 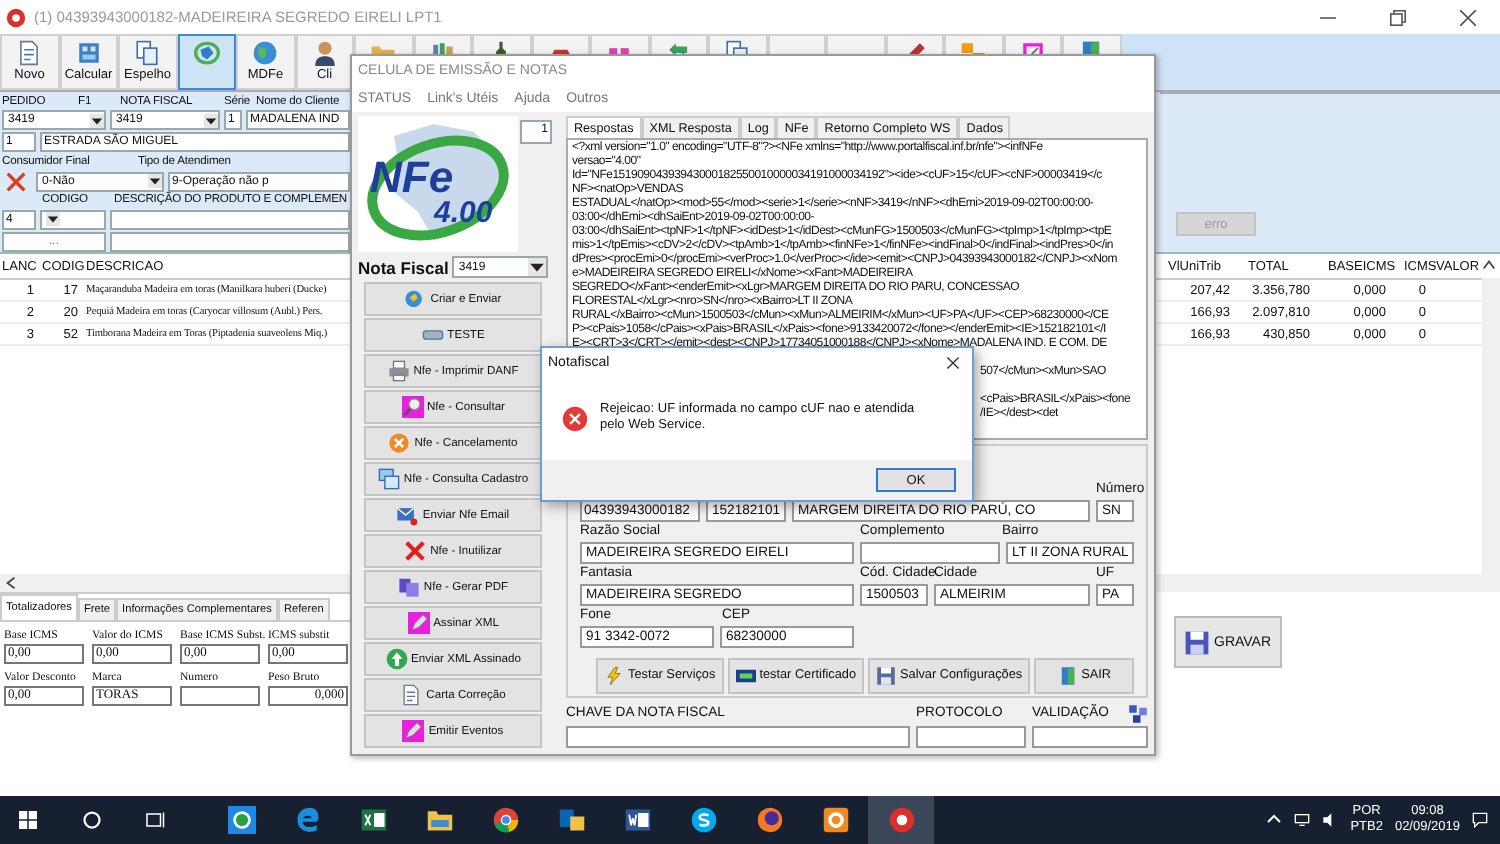 I want to click on field-label: Nota Fiscal, so click(x=403, y=267).